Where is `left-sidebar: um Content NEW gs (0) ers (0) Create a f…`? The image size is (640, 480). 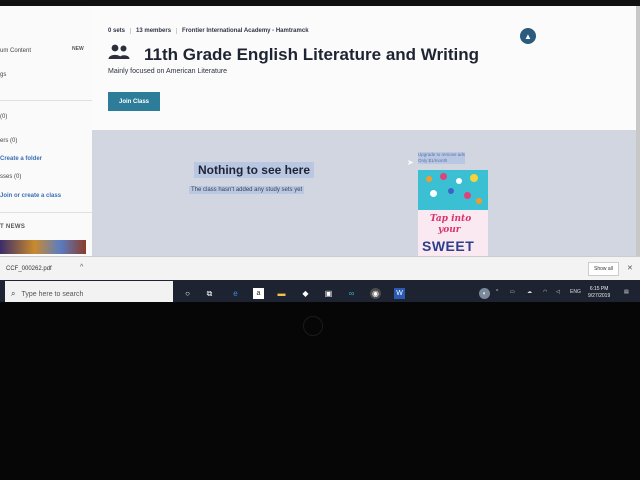 left-sidebar: um Content NEW gs (0) ers (0) Create a f… is located at coordinates (46, 131).